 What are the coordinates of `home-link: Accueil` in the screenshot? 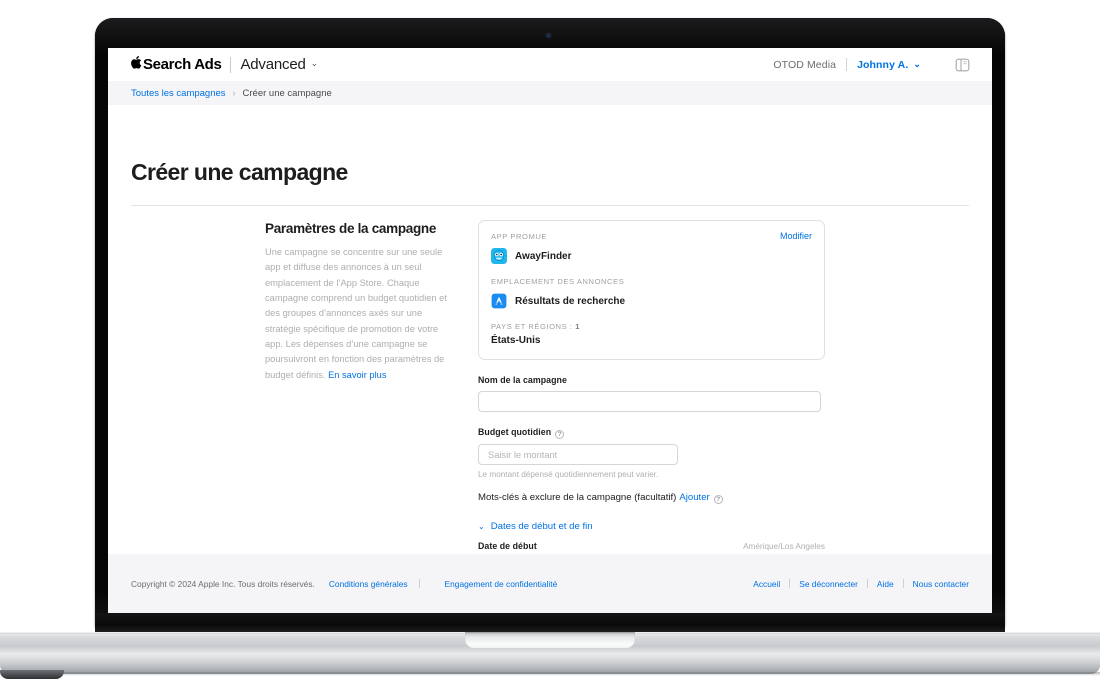 It's located at (766, 584).